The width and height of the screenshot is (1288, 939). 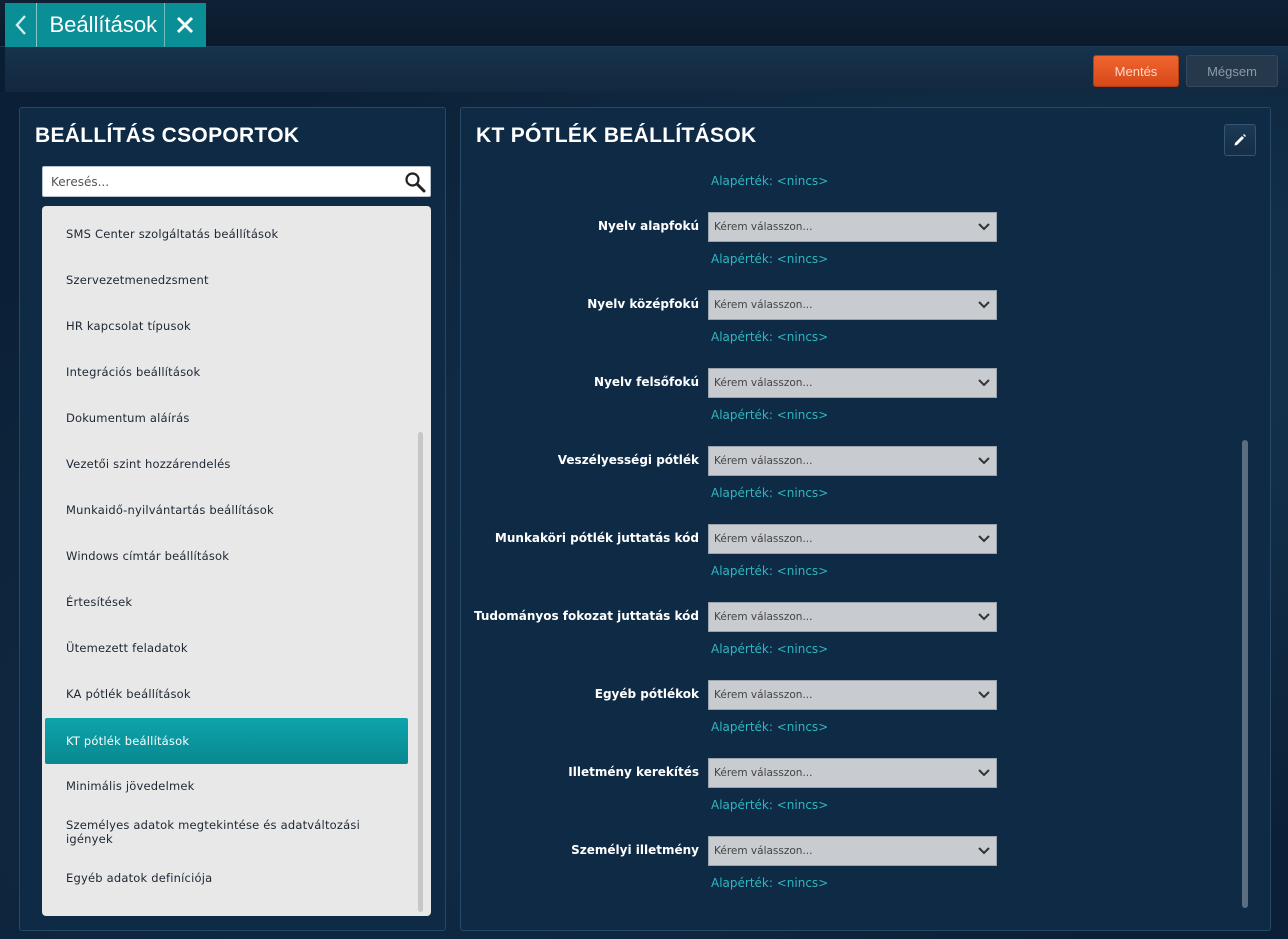 I want to click on list-item: Ütemezett feladatok, so click(x=226, y=648).